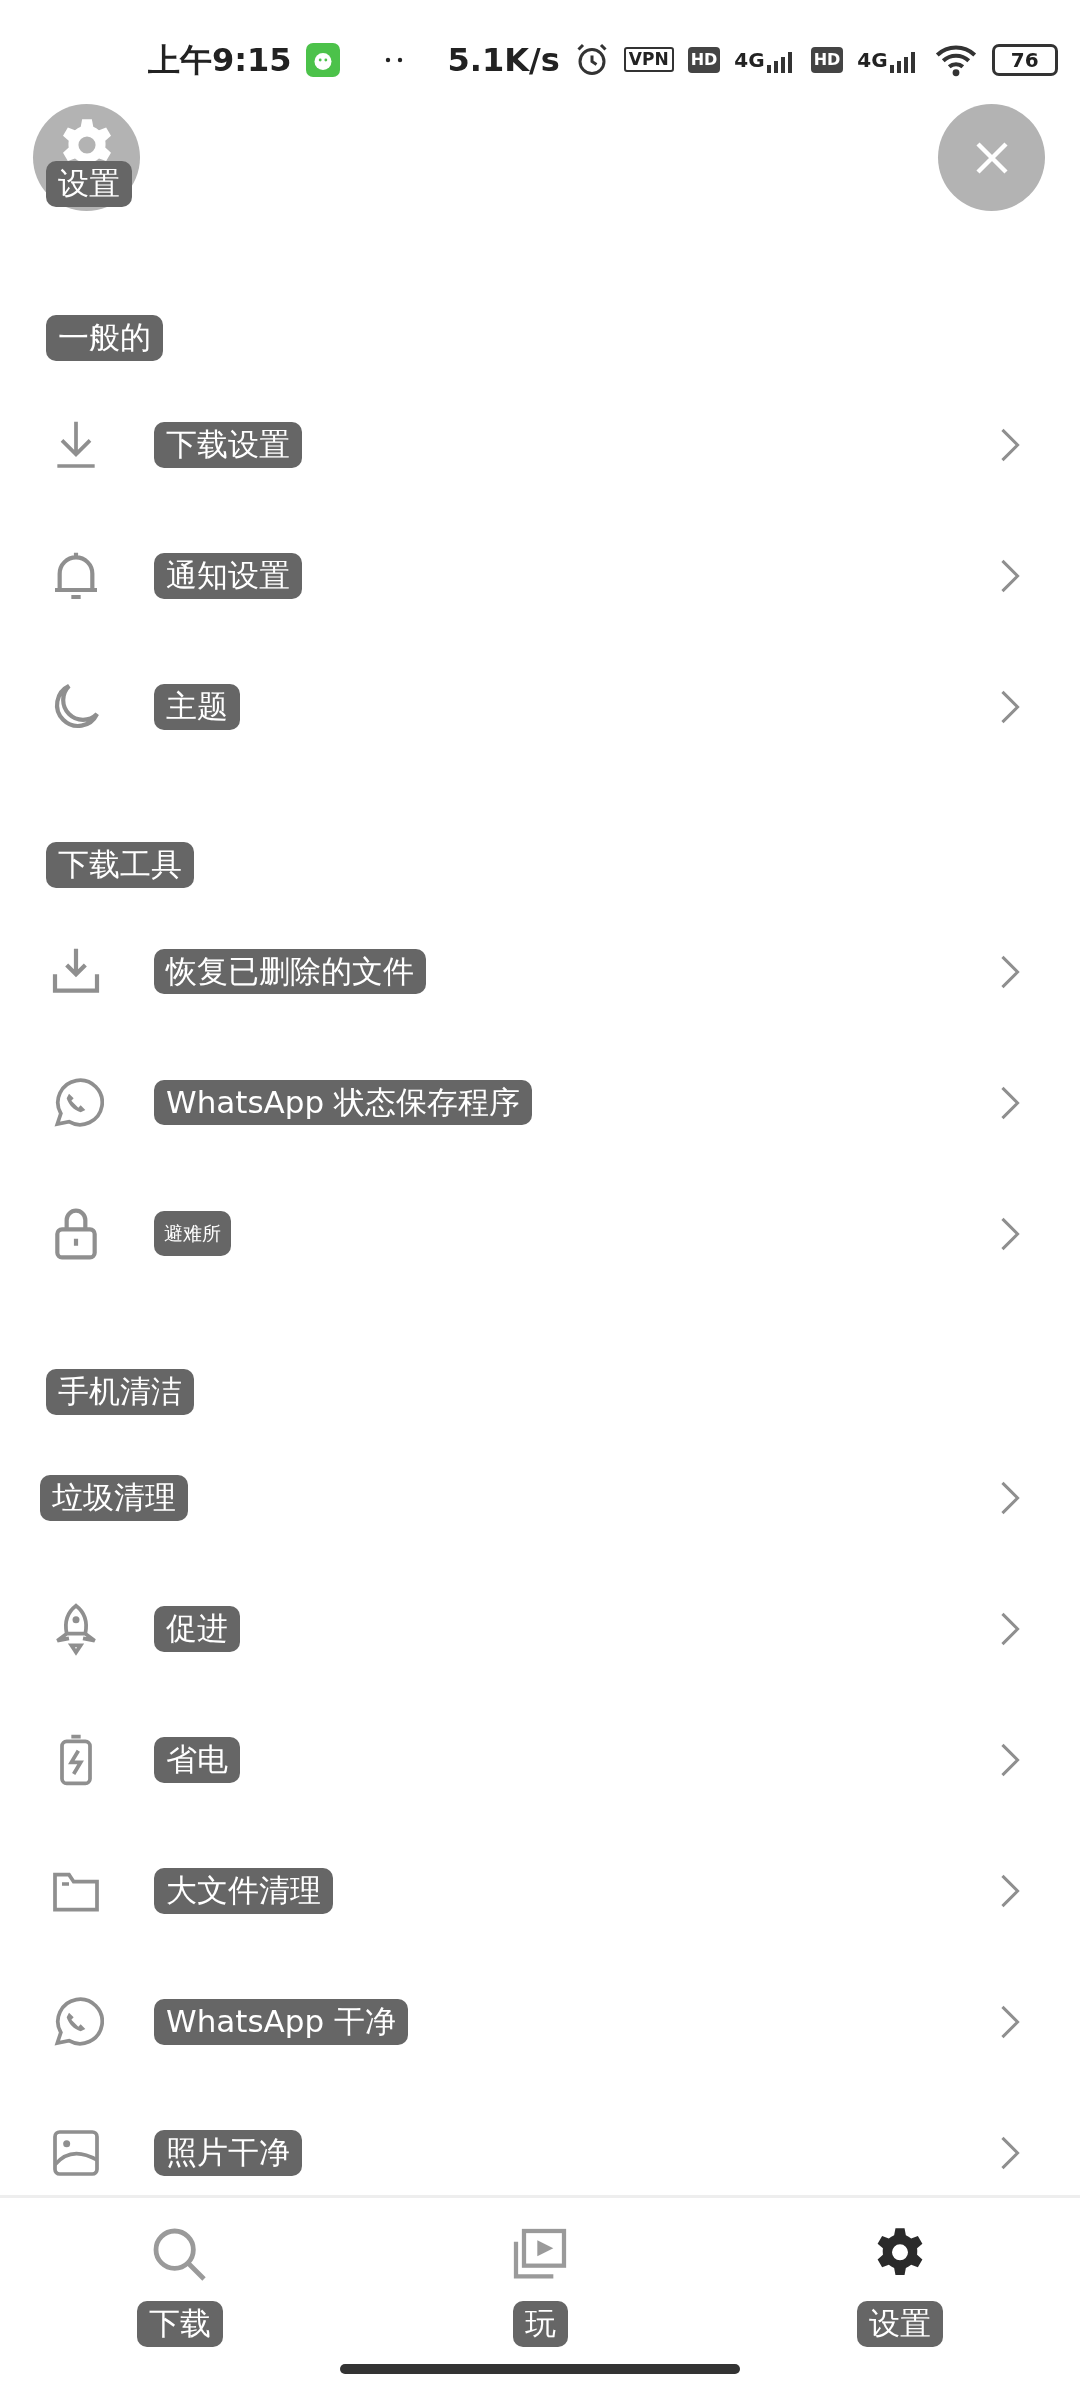 This screenshot has height=2400, width=1080. What do you see at coordinates (192, 1233) in the screenshot?
I see `row-label: 避难所` at bounding box center [192, 1233].